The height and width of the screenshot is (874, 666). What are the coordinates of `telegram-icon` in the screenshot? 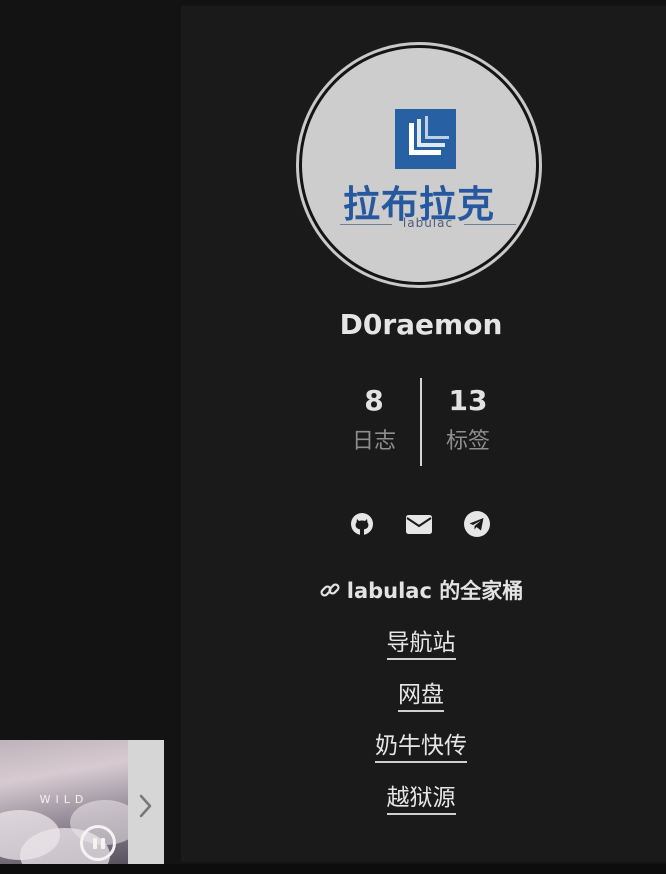 It's located at (477, 524).